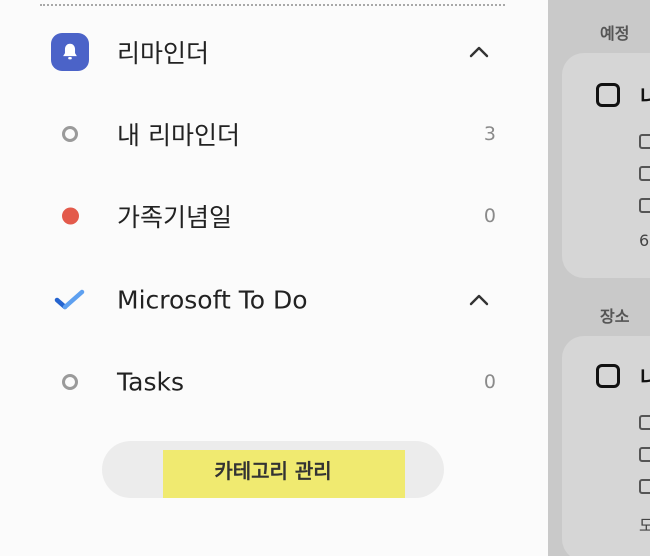 The image size is (650, 556). I want to click on bell-icon, so click(70, 51).